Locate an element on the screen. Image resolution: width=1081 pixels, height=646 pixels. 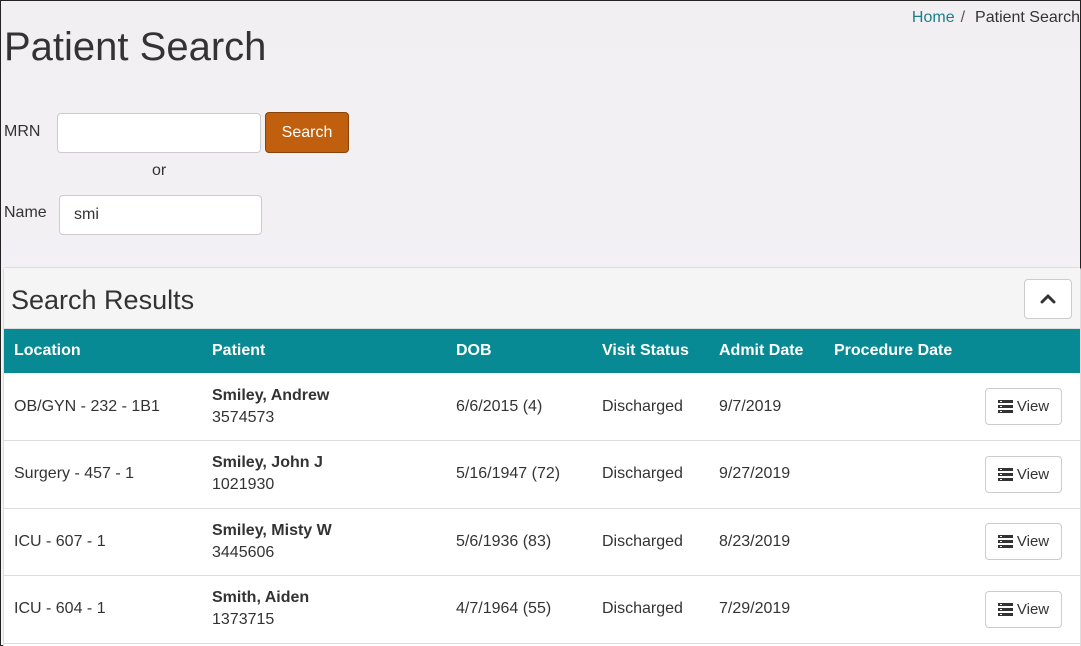
mrn-label: MRN is located at coordinates (22, 131).